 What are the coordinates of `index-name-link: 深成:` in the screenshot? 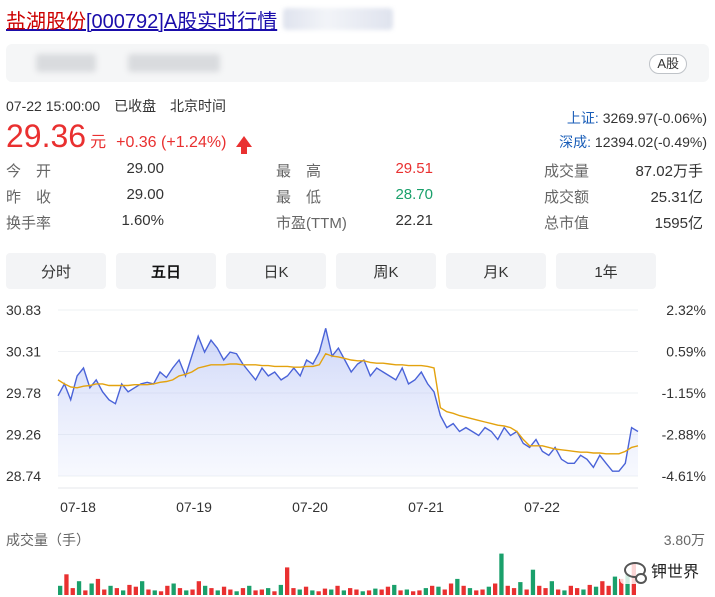 It's located at (575, 142).